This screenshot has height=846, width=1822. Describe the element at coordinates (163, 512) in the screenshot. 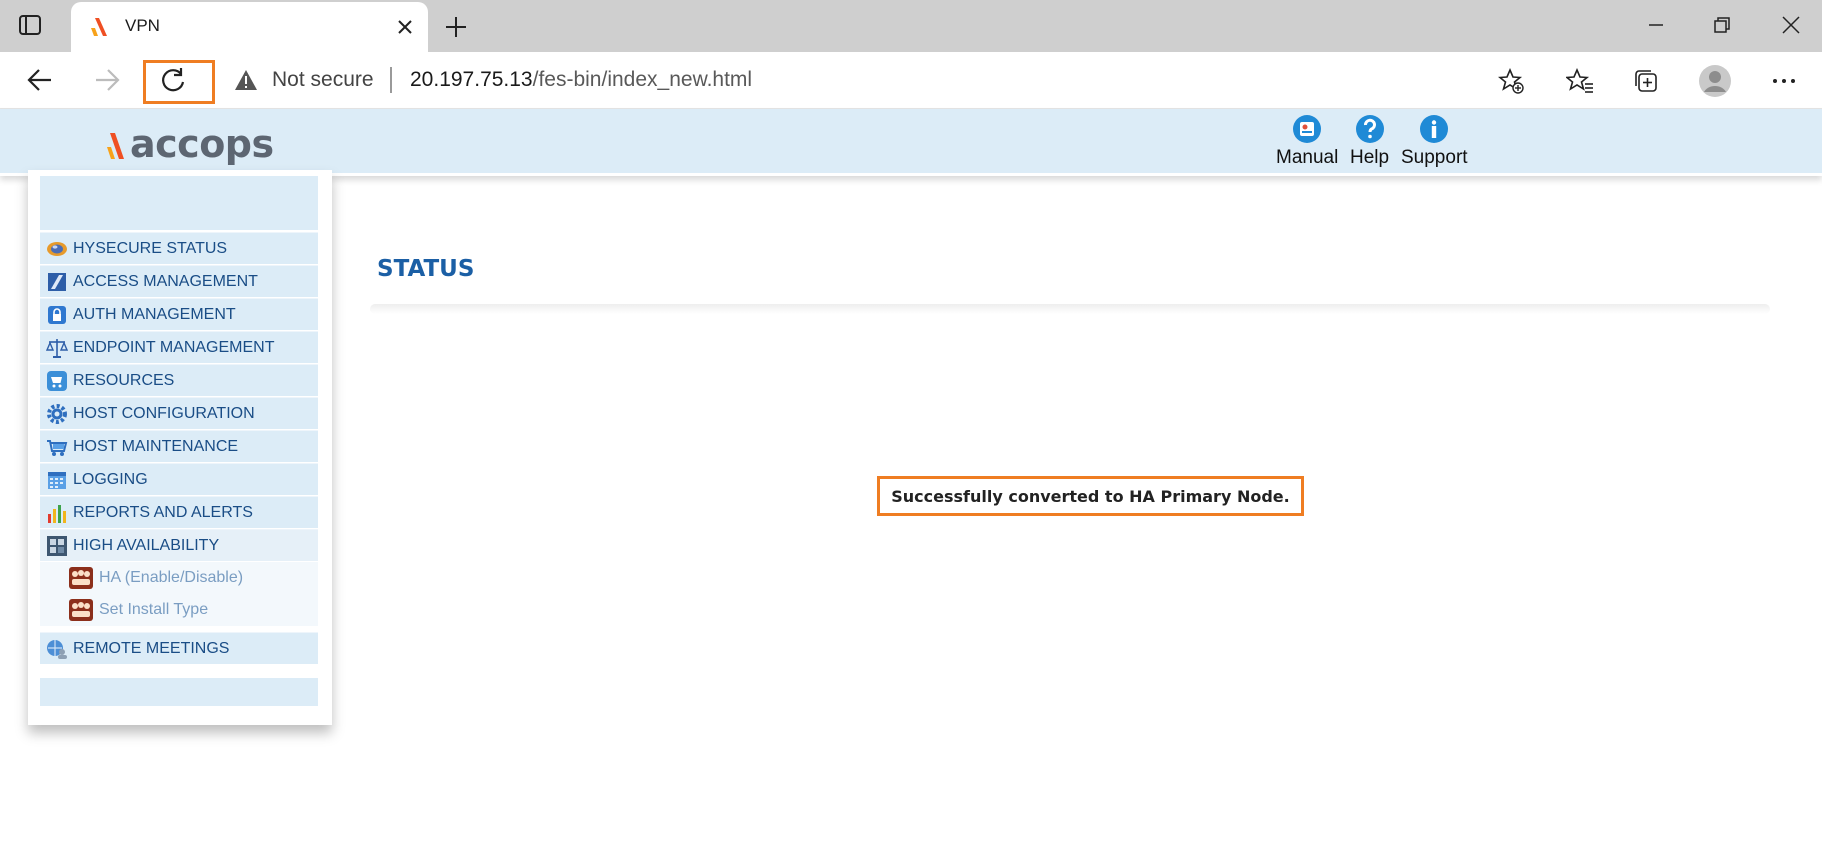

I see `sidebar-item-label: REPORTS AND ALERTS` at that location.